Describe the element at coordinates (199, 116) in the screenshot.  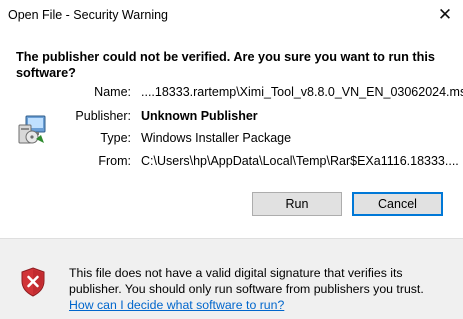
I see `publisher-value: Unknown Publisher` at that location.